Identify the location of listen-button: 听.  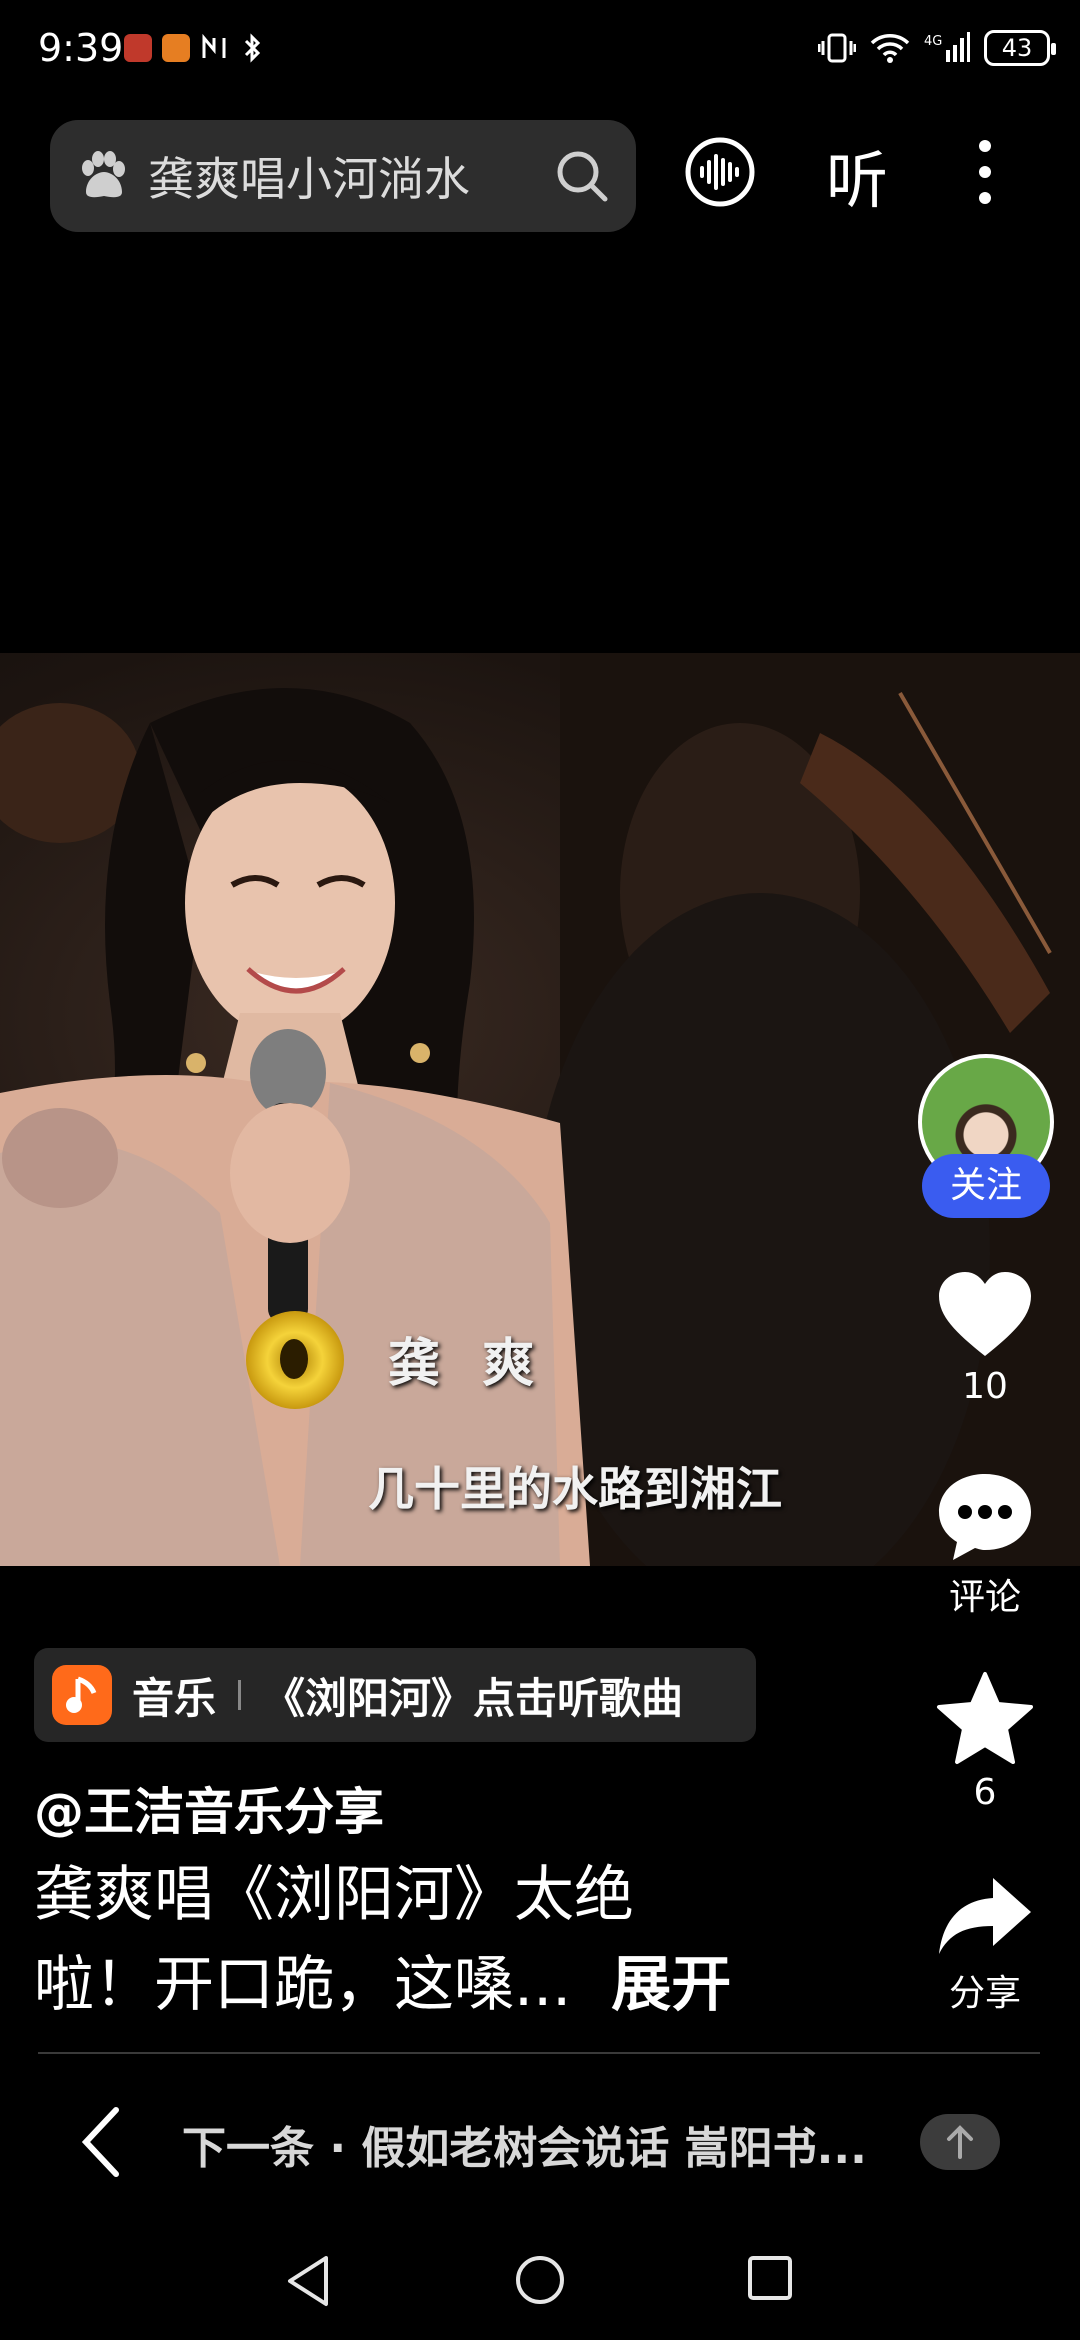
(857, 175).